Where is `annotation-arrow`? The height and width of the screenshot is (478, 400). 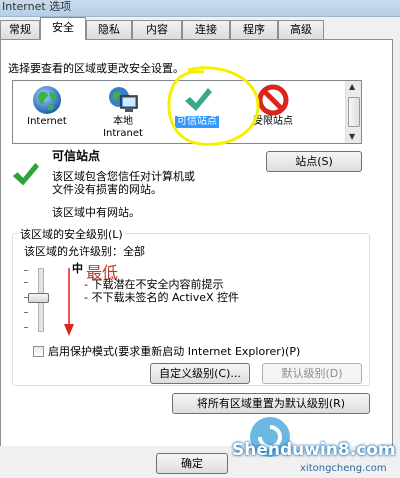 annotation-arrow is located at coordinates (69, 302).